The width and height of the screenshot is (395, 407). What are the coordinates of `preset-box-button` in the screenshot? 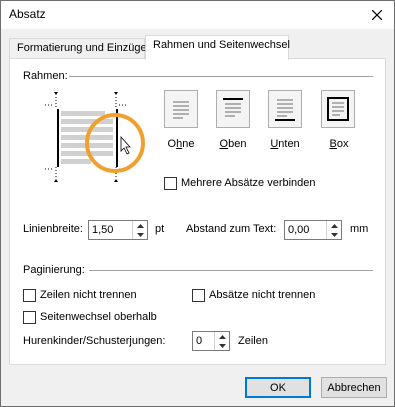 It's located at (338, 109).